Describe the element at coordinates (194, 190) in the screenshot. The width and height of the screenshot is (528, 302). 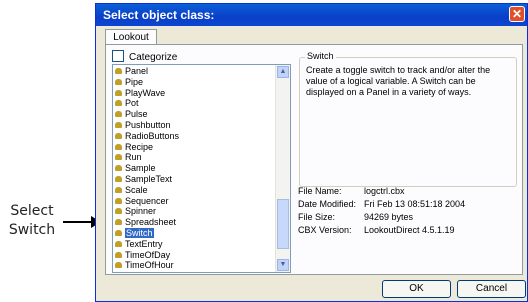
I see `list-item: Scale` at that location.